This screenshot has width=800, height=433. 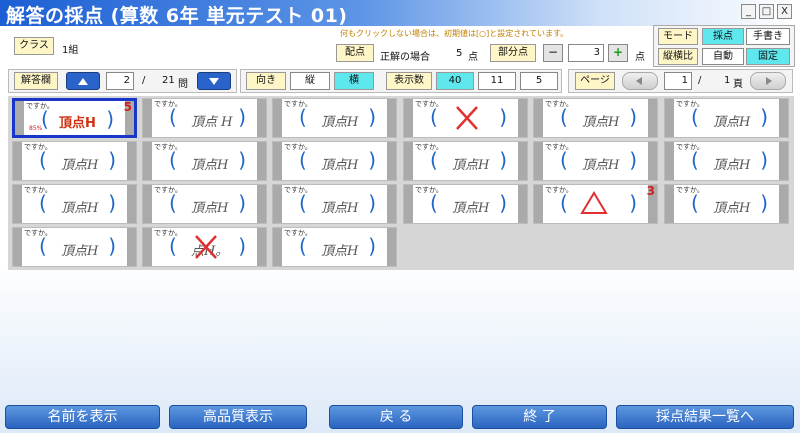 What do you see at coordinates (595, 81) in the screenshot?
I see `page-label: ページ` at bounding box center [595, 81].